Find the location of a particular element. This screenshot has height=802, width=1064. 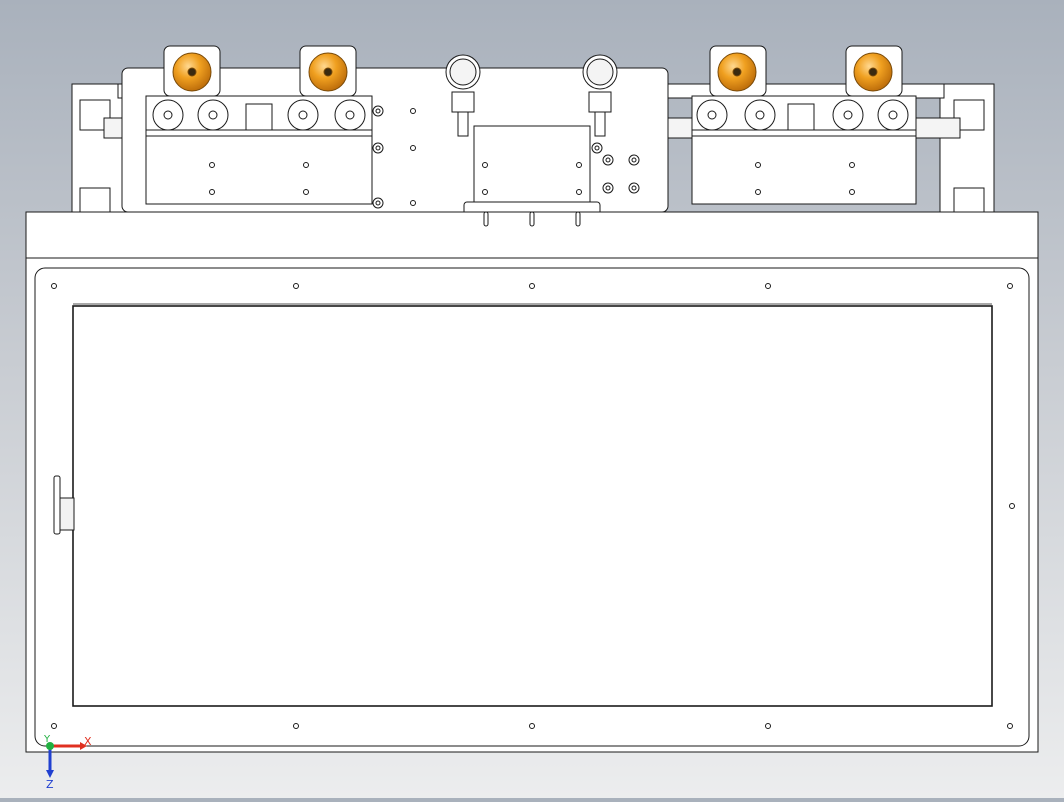

x-axis-label: X is located at coordinates (88, 741).